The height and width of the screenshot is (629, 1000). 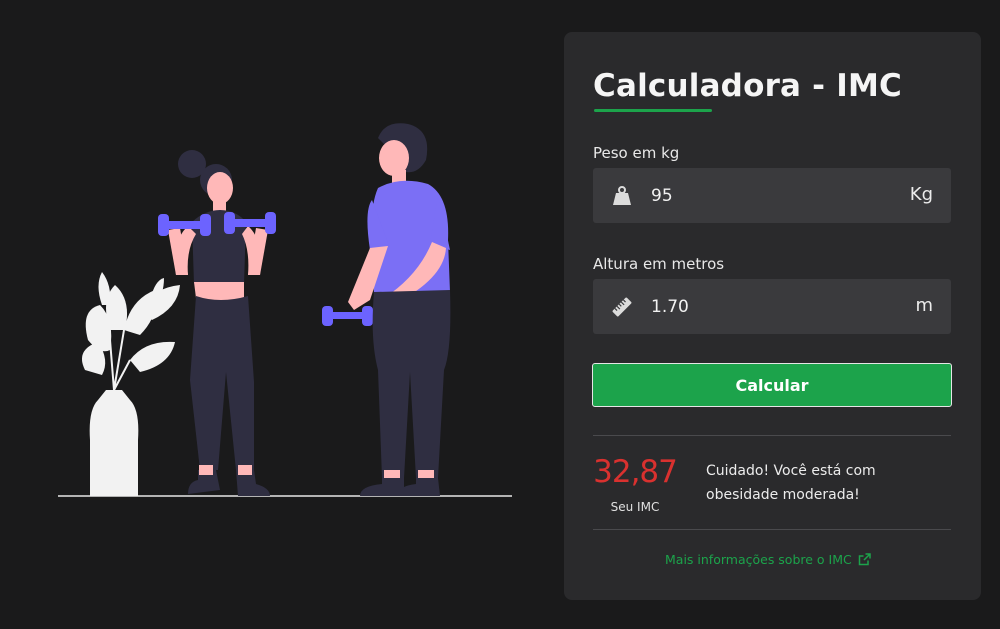 What do you see at coordinates (921, 194) in the screenshot?
I see `weight-unit: Kg` at bounding box center [921, 194].